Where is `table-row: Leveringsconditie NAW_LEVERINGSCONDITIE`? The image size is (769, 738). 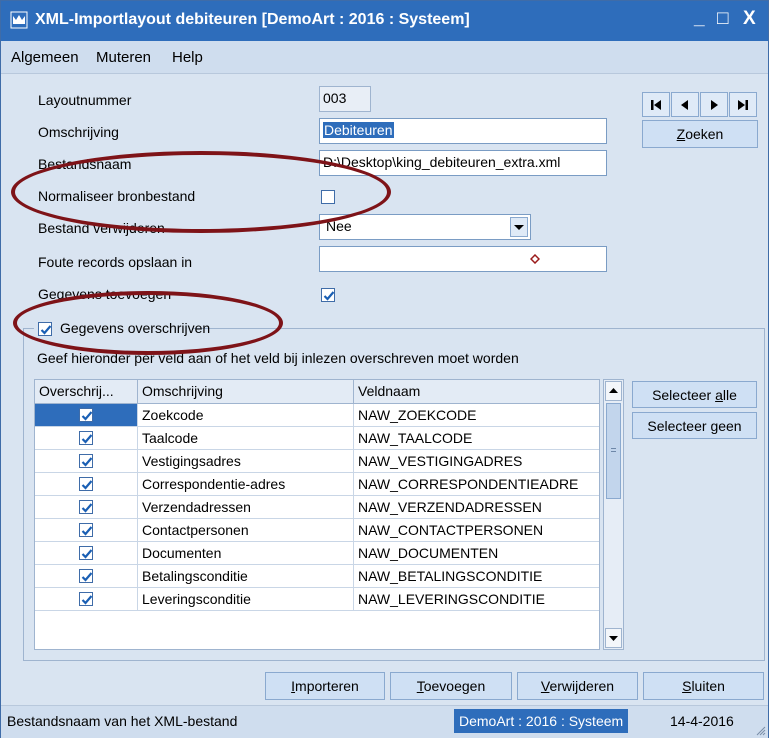
table-row: Leveringsconditie NAW_LEVERINGSCONDITIE is located at coordinates (317, 599).